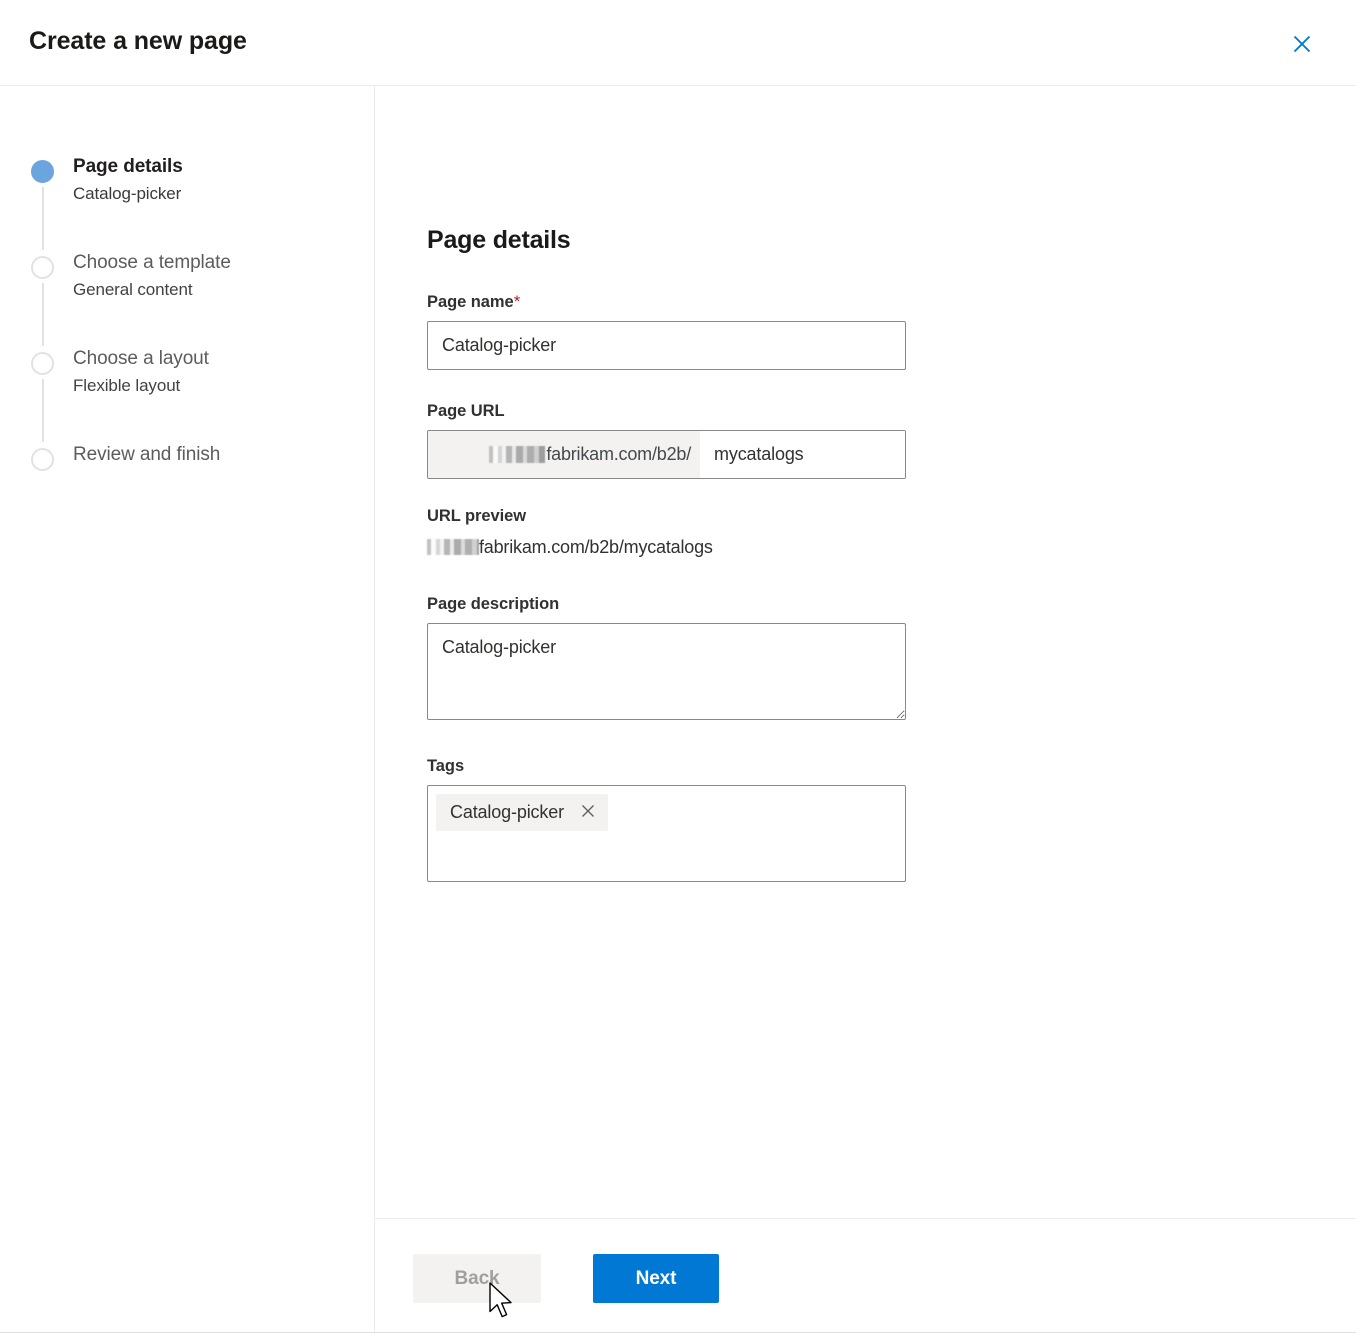 The width and height of the screenshot is (1356, 1333). I want to click on close-button, so click(1302, 44).